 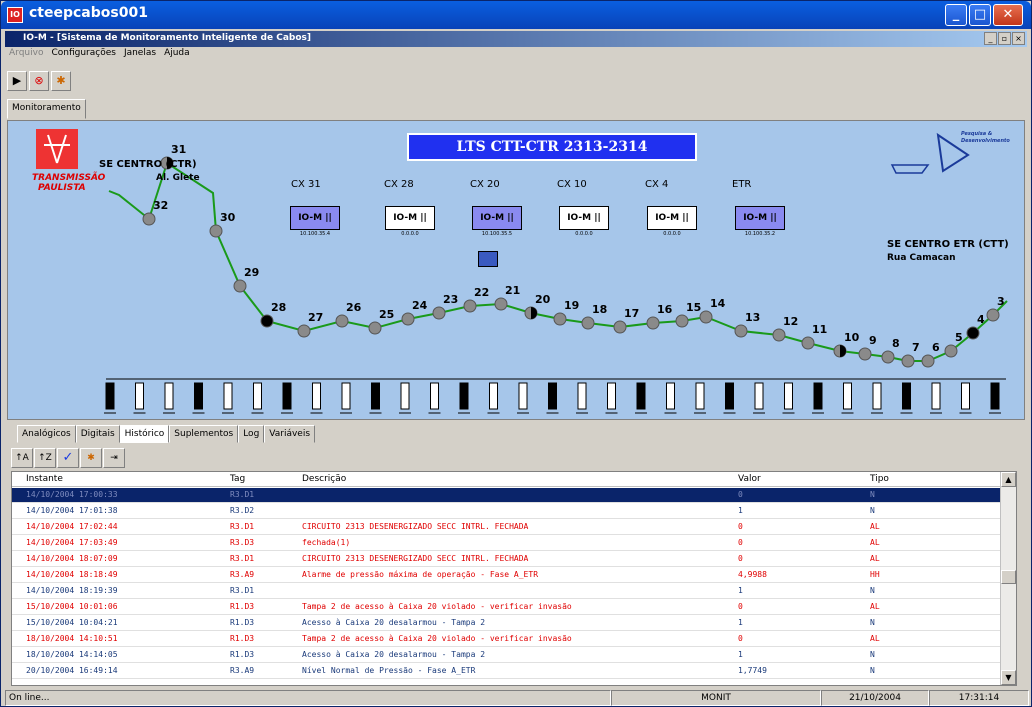 What do you see at coordinates (144, 434) in the screenshot?
I see `tab-historico: Histórico` at bounding box center [144, 434].